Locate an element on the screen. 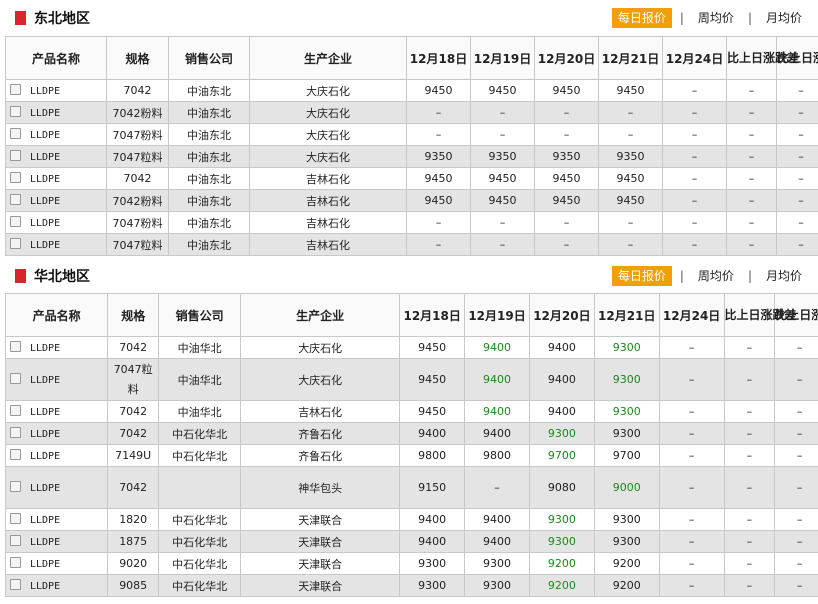  column-header: 12月19日 is located at coordinates (497, 315).